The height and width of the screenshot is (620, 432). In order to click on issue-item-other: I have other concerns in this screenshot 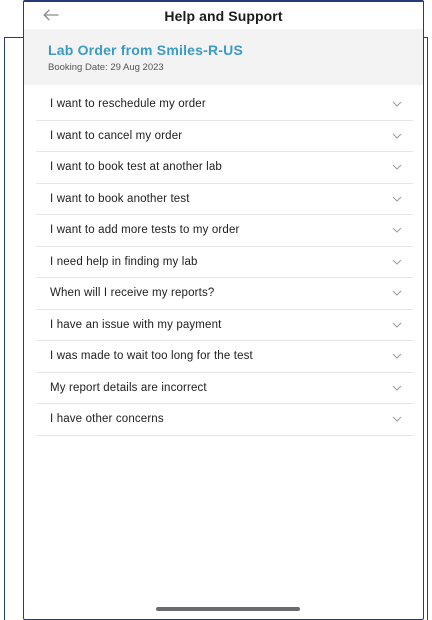, I will do `click(224, 420)`.